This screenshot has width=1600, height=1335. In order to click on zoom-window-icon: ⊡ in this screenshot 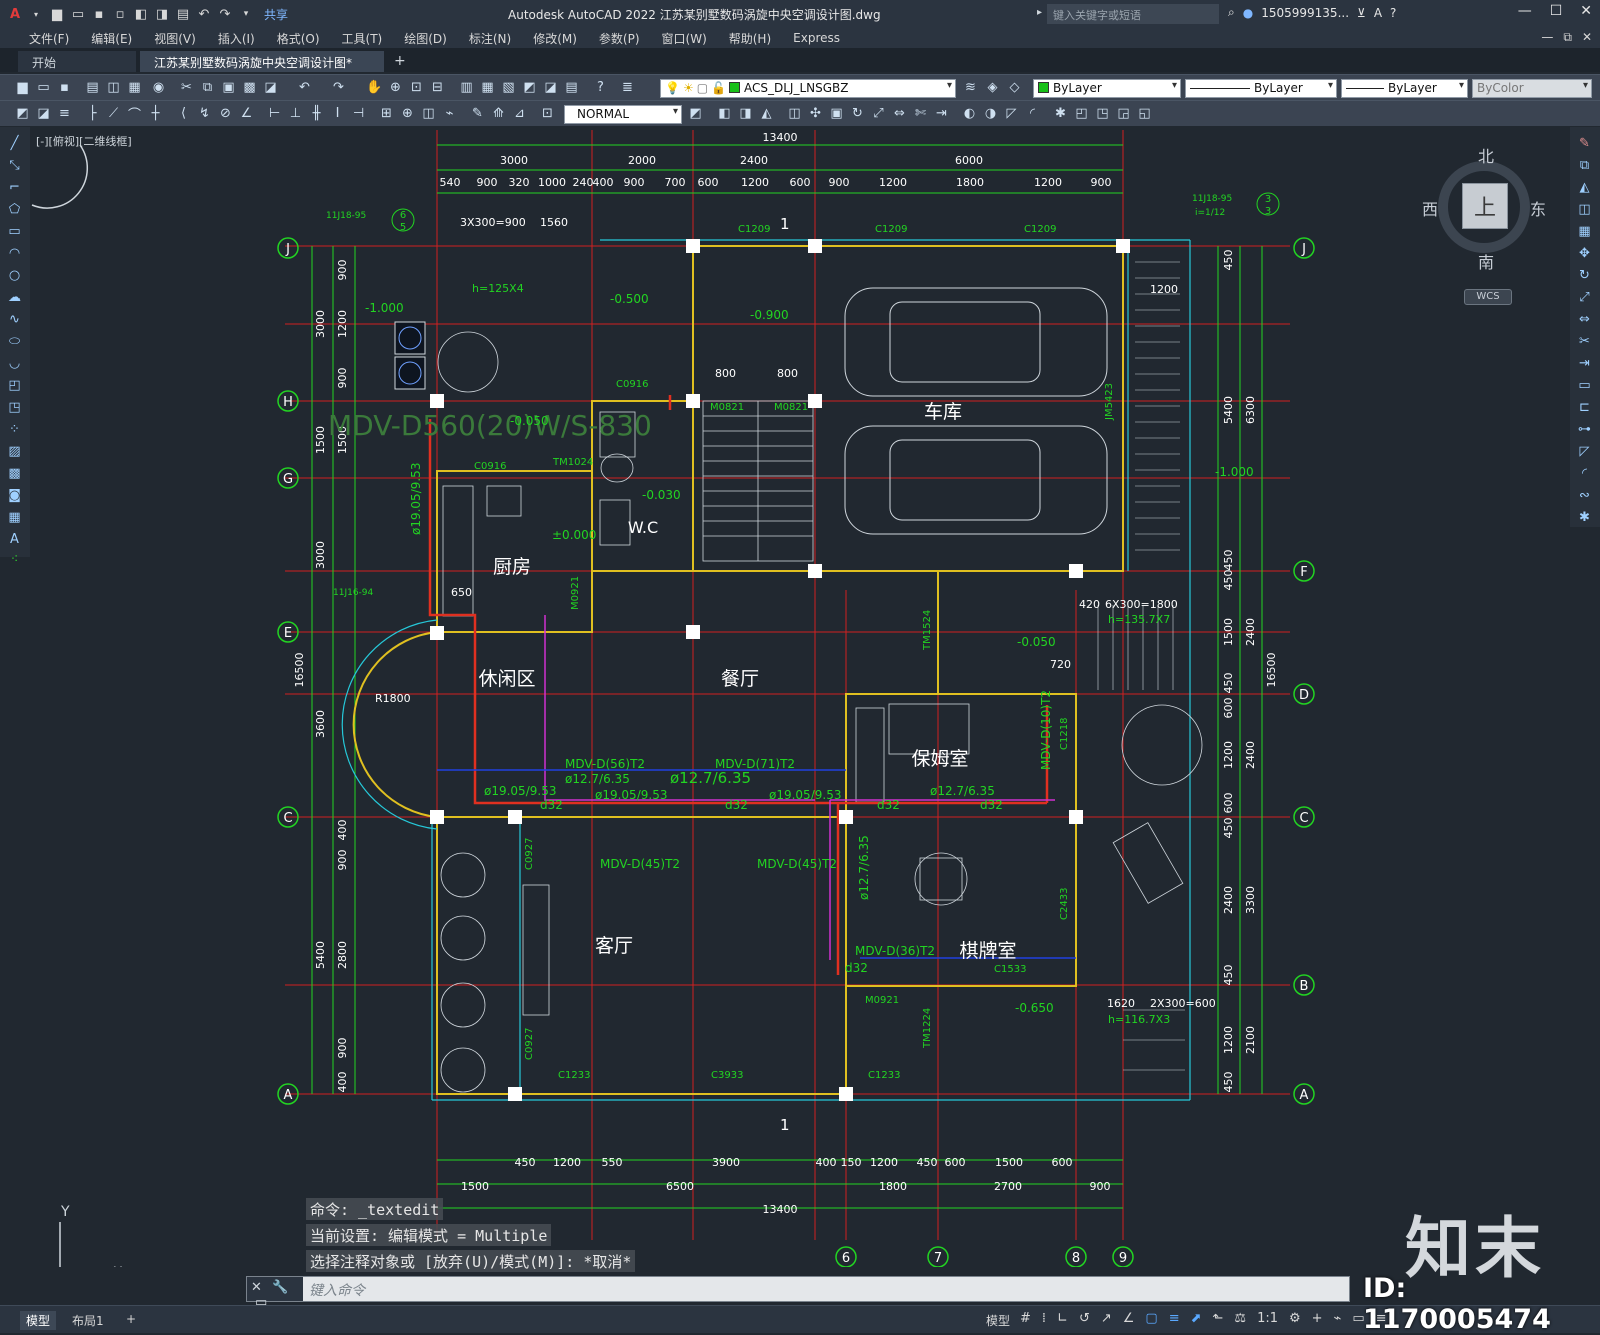, I will do `click(416, 87)`.